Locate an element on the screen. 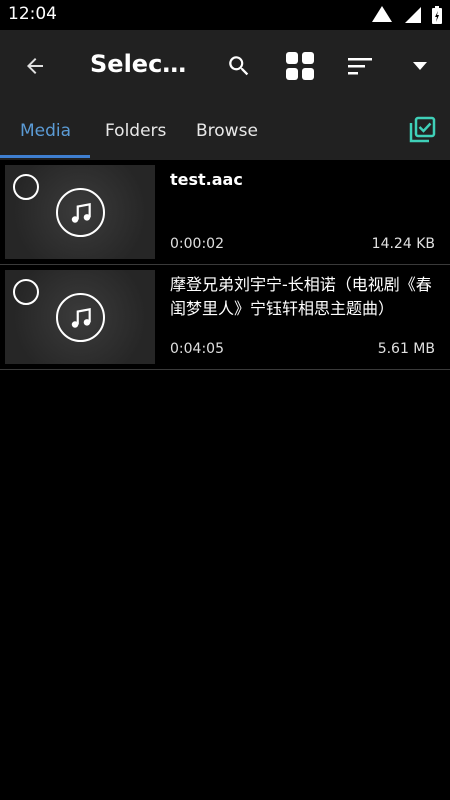 The height and width of the screenshot is (800, 450). back-arrow-icon is located at coordinates (35, 66).